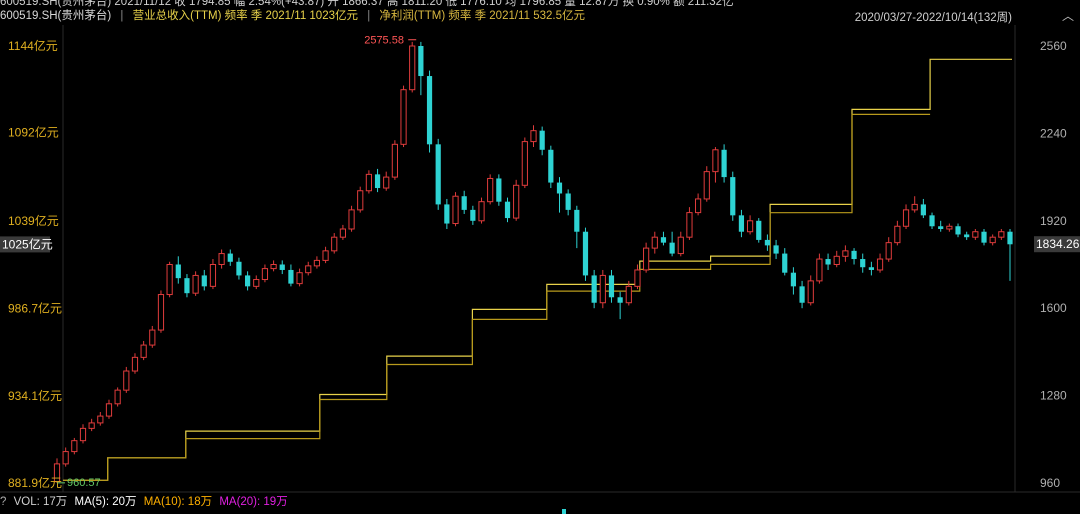 This screenshot has height=514, width=1080. What do you see at coordinates (35, 307) in the screenshot?
I see `left-tick-label: 986.7亿元` at bounding box center [35, 307].